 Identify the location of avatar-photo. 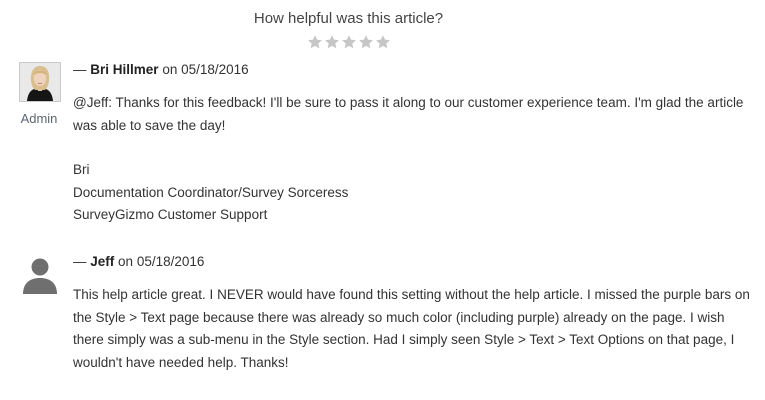
(40, 82).